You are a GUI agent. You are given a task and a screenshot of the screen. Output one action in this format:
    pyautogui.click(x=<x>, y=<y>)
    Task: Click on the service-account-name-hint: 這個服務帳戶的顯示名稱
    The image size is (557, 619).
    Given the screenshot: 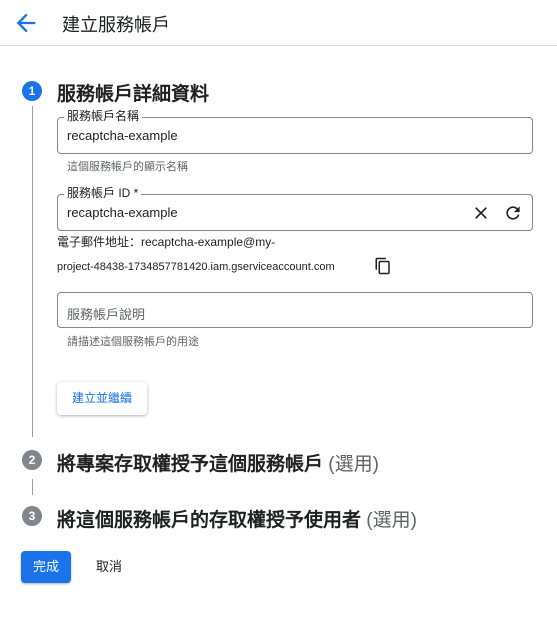 What is the action you would take?
    pyautogui.click(x=127, y=167)
    